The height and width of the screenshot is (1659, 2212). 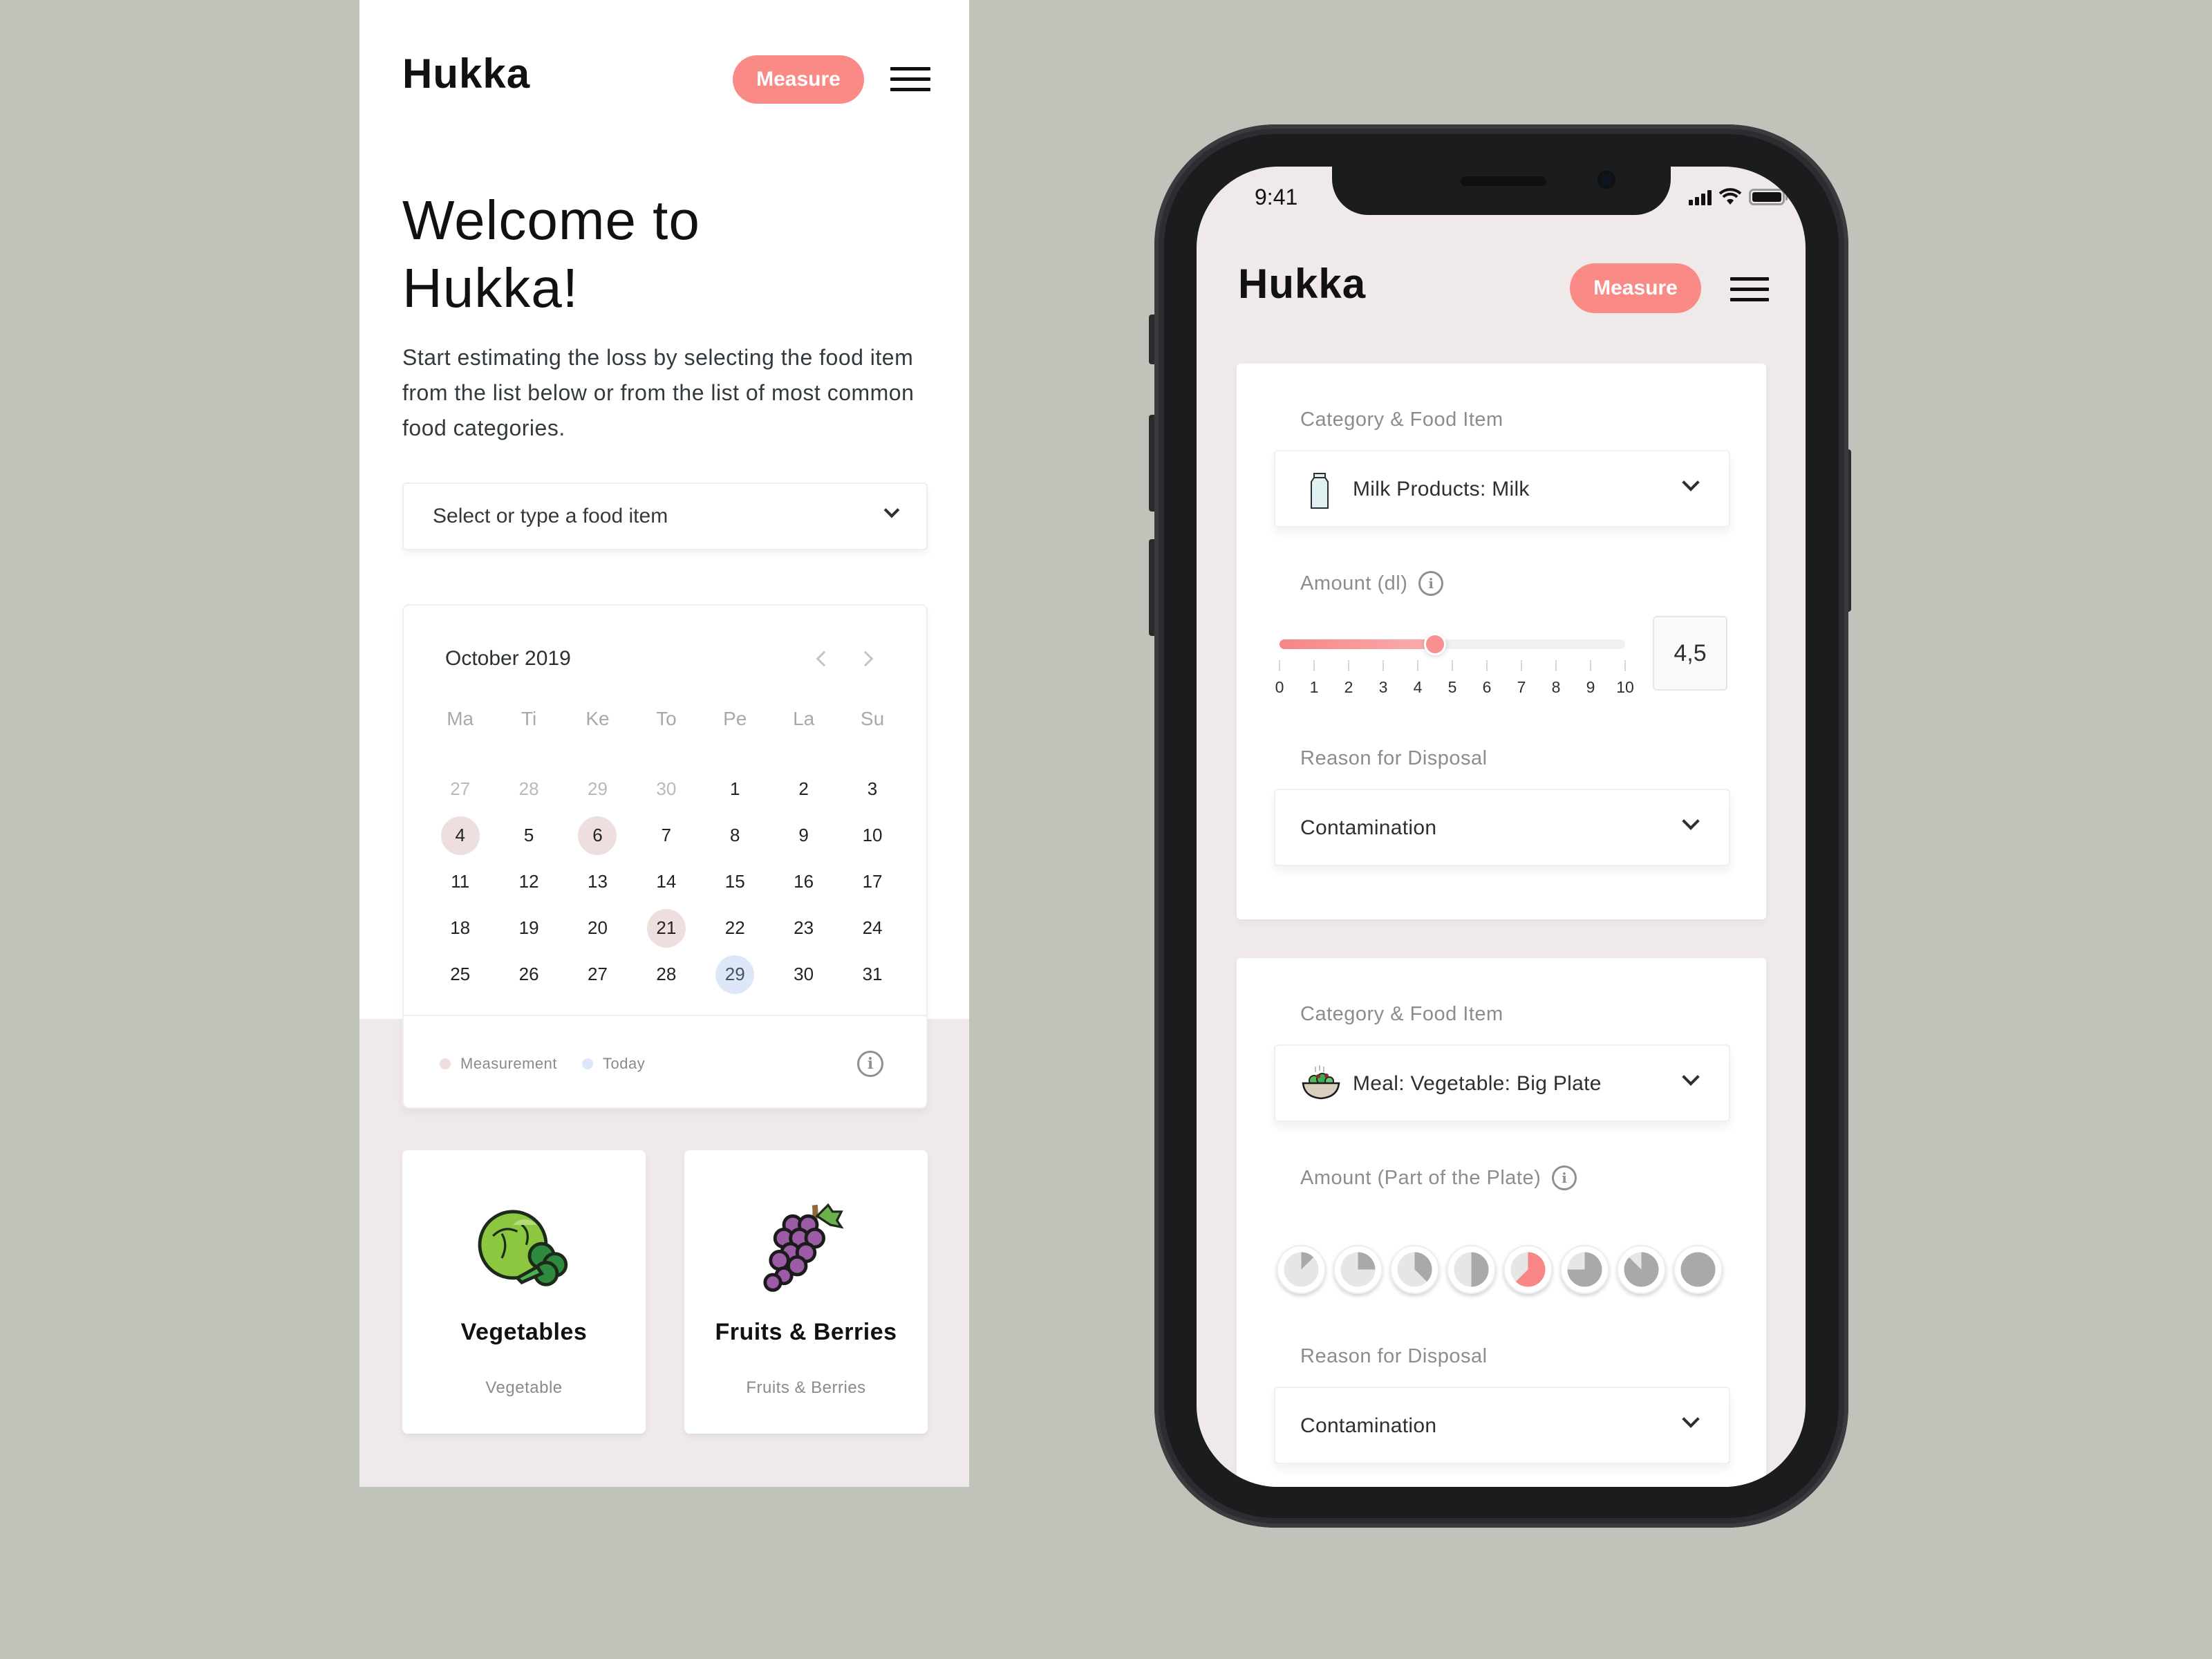 I want to click on plate-option-selected, so click(x=1528, y=1269).